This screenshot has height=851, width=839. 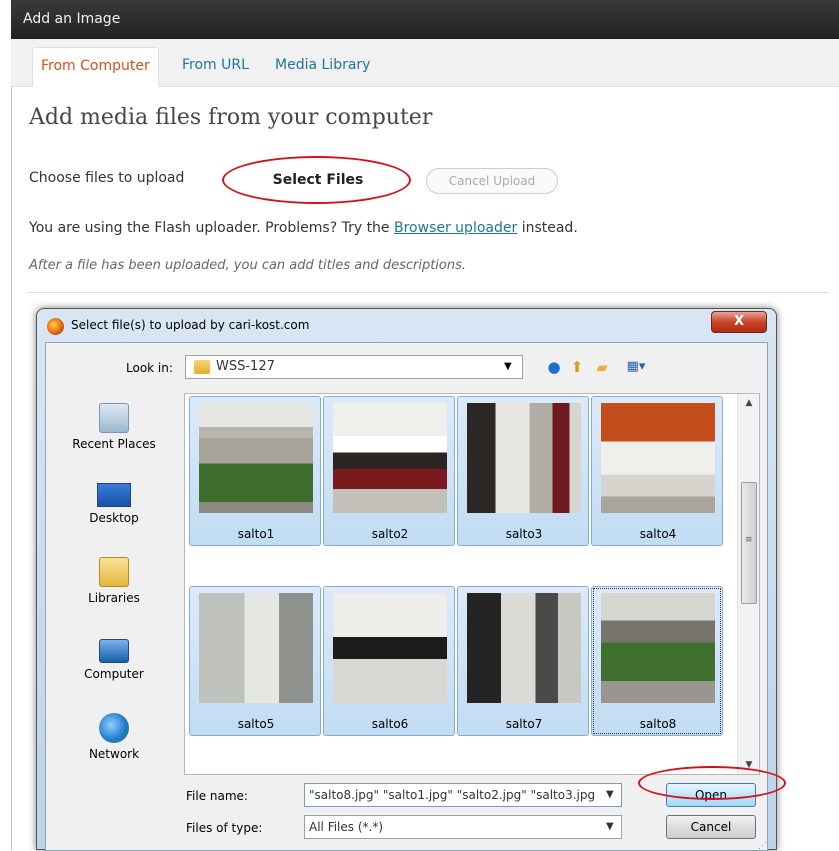 I want to click on file-item-salto2: salto2, so click(x=389, y=471).